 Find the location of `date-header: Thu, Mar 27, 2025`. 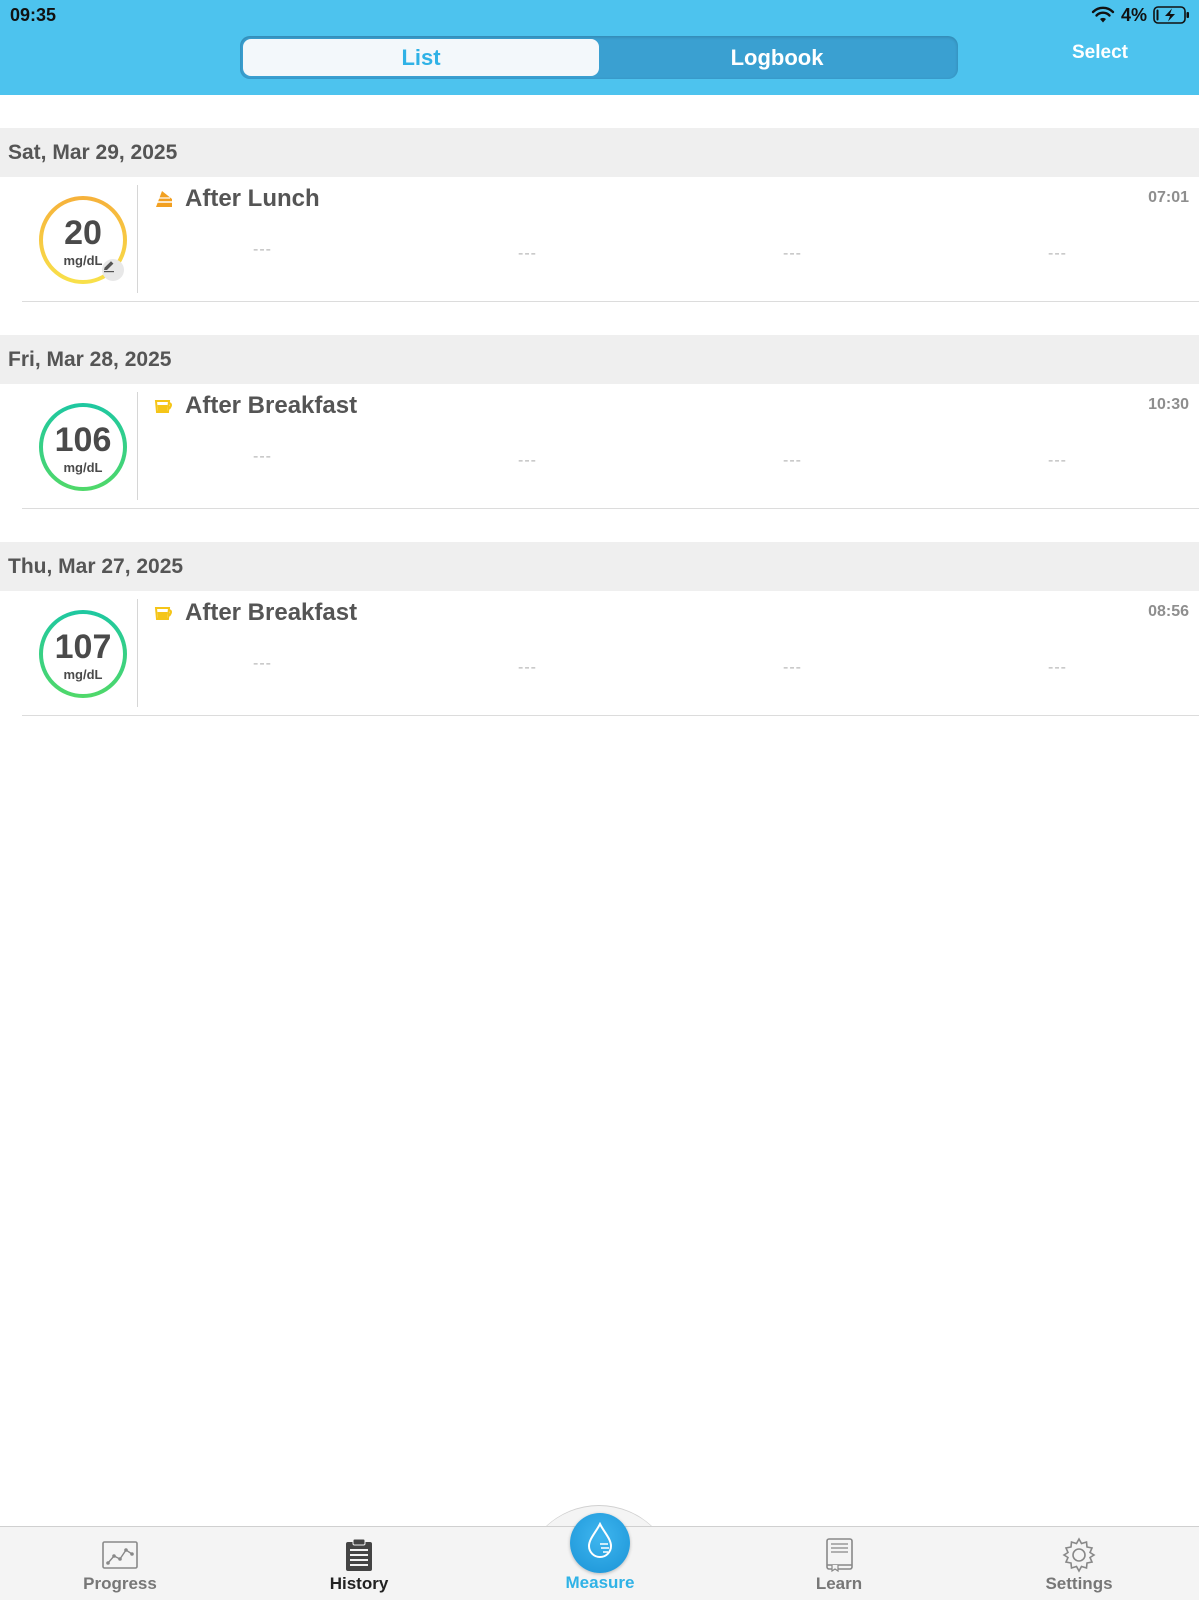

date-header: Thu, Mar 27, 2025 is located at coordinates (599, 566).